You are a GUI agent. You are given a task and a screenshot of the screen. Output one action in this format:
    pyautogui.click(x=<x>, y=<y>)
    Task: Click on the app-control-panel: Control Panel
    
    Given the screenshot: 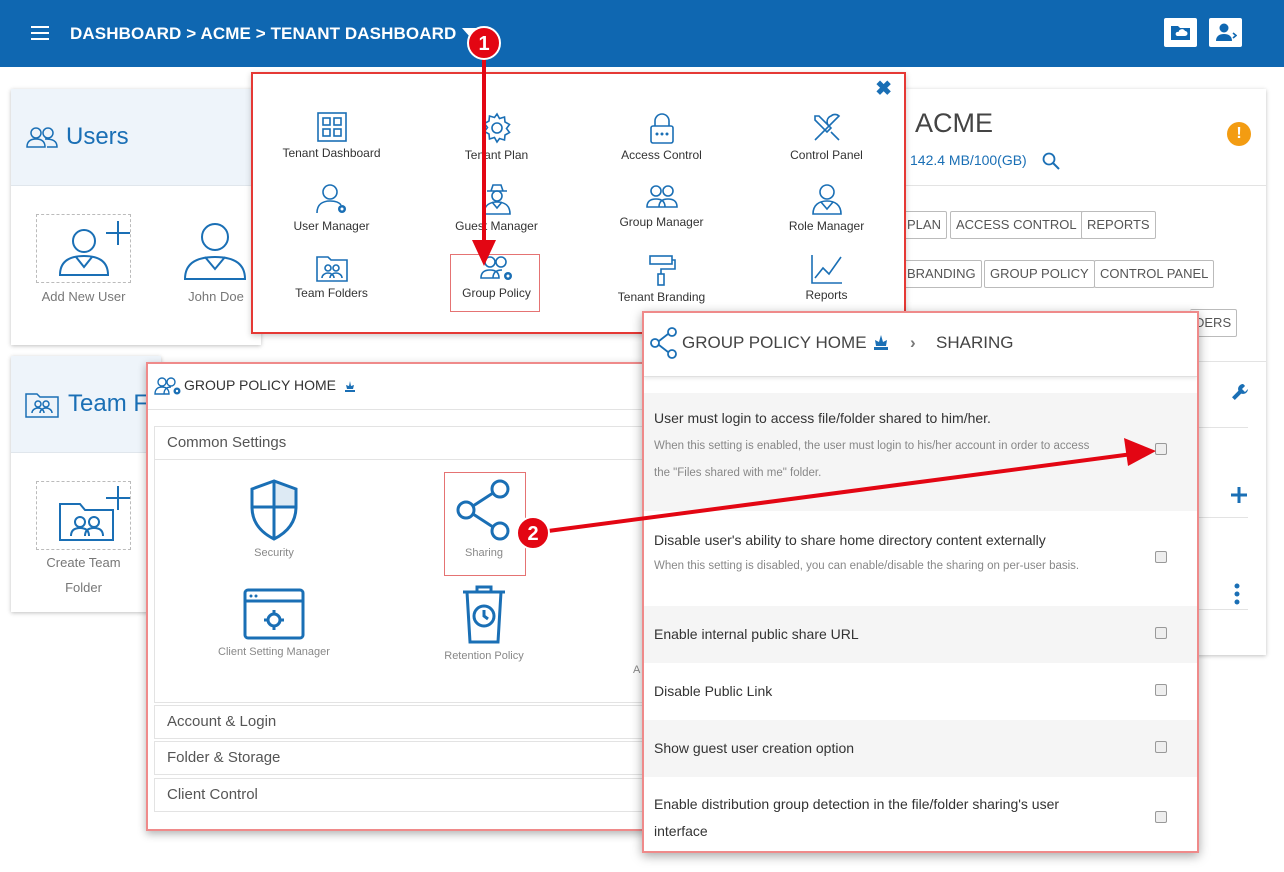 What is the action you would take?
    pyautogui.click(x=826, y=147)
    